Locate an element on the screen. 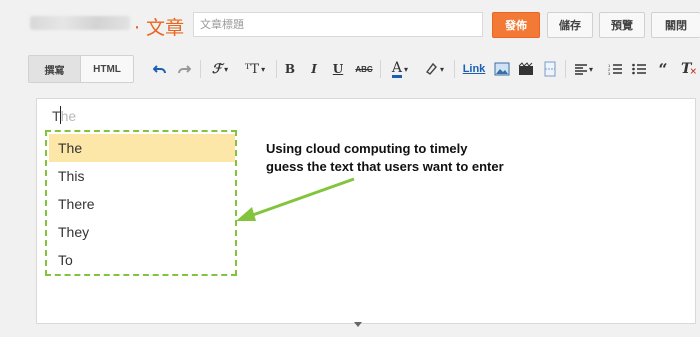 The height and width of the screenshot is (337, 700). image-icon is located at coordinates (502, 69).